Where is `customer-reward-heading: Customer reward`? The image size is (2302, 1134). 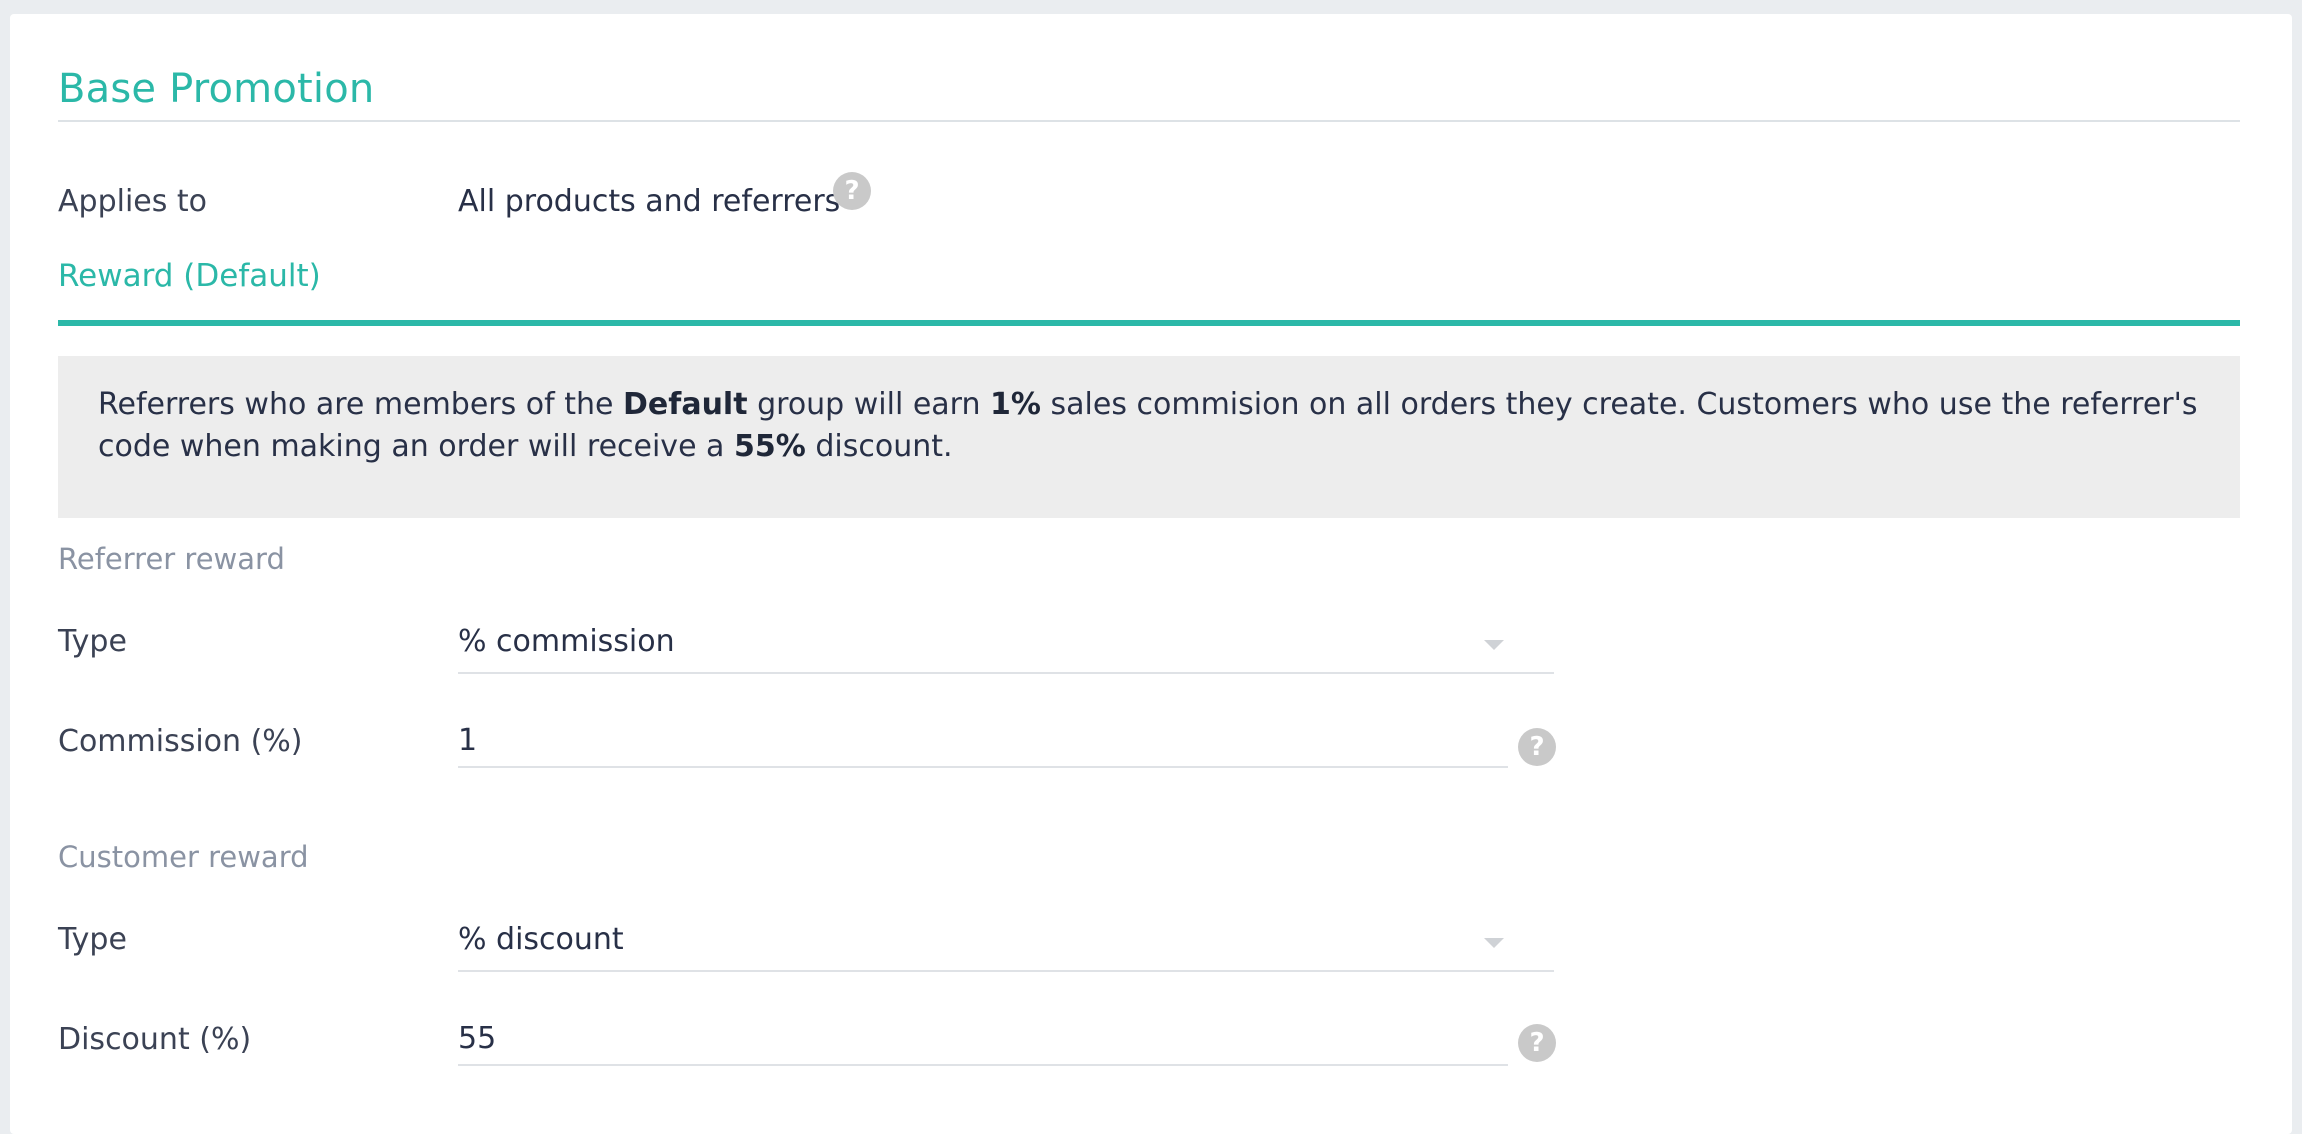
customer-reward-heading: Customer reward is located at coordinates (183, 857).